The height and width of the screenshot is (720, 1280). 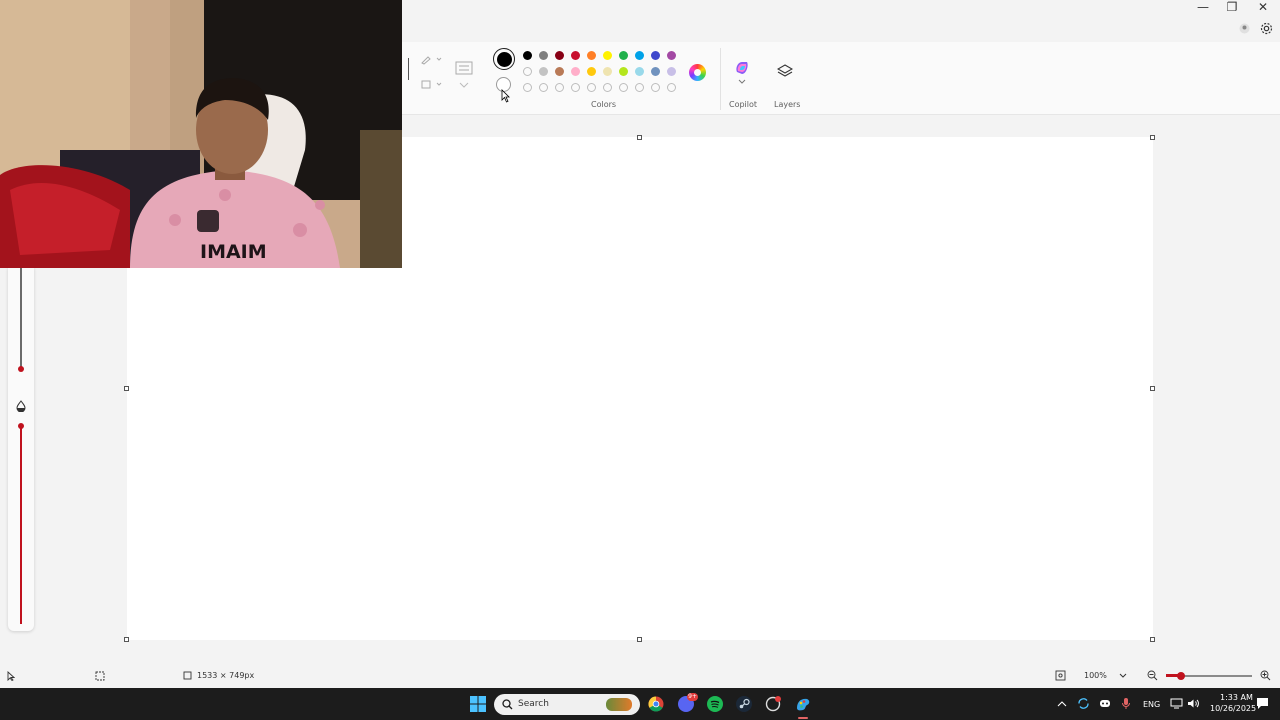 I want to click on zoom-in-icon, so click(x=1265, y=675).